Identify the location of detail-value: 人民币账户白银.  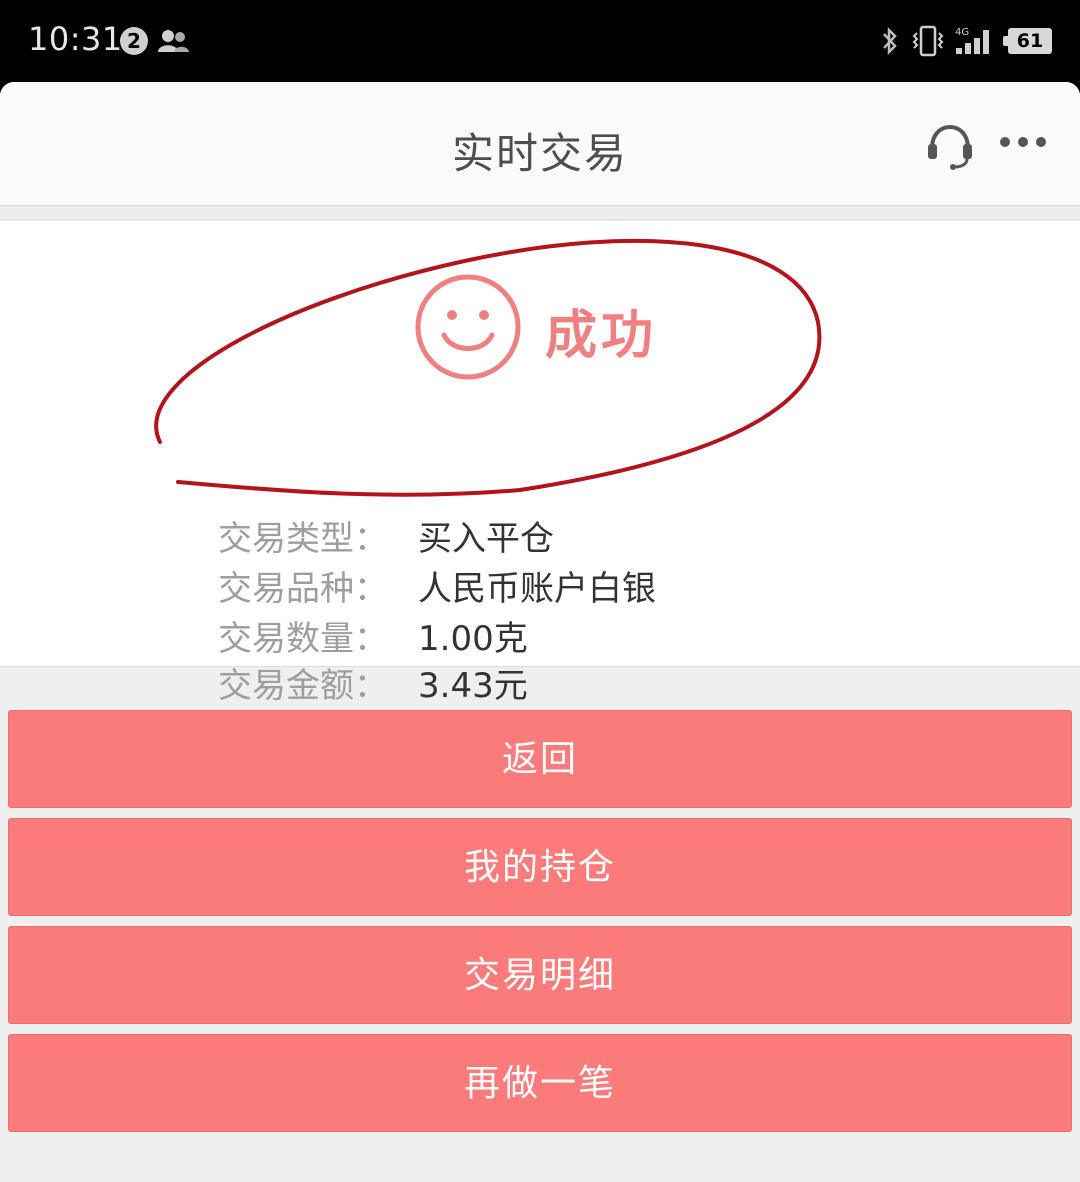
(537, 589).